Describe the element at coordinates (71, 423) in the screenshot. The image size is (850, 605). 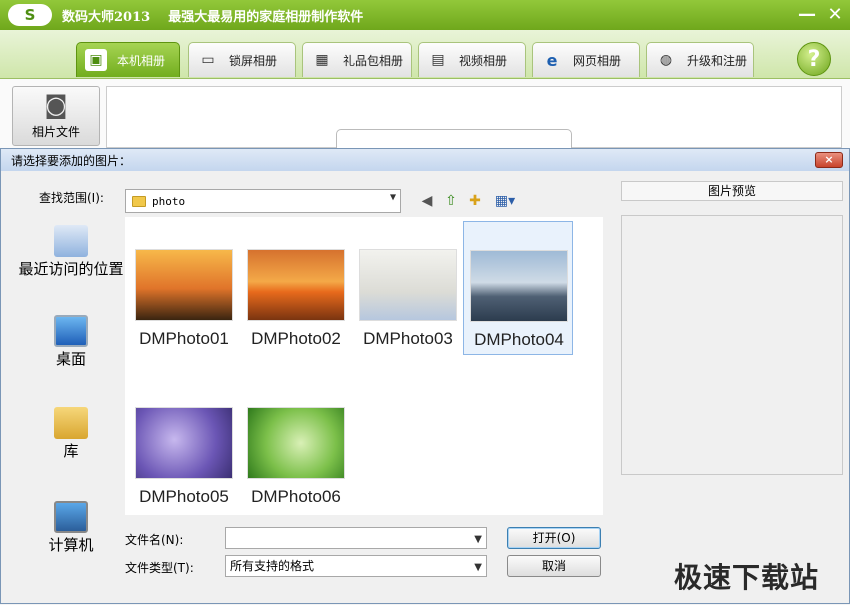
I see `library-icon` at that location.